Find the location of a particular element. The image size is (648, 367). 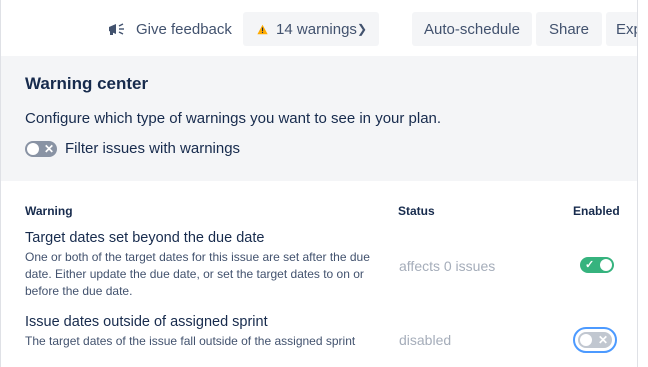

warning-row-status: affects 0 issues is located at coordinates (447, 266).